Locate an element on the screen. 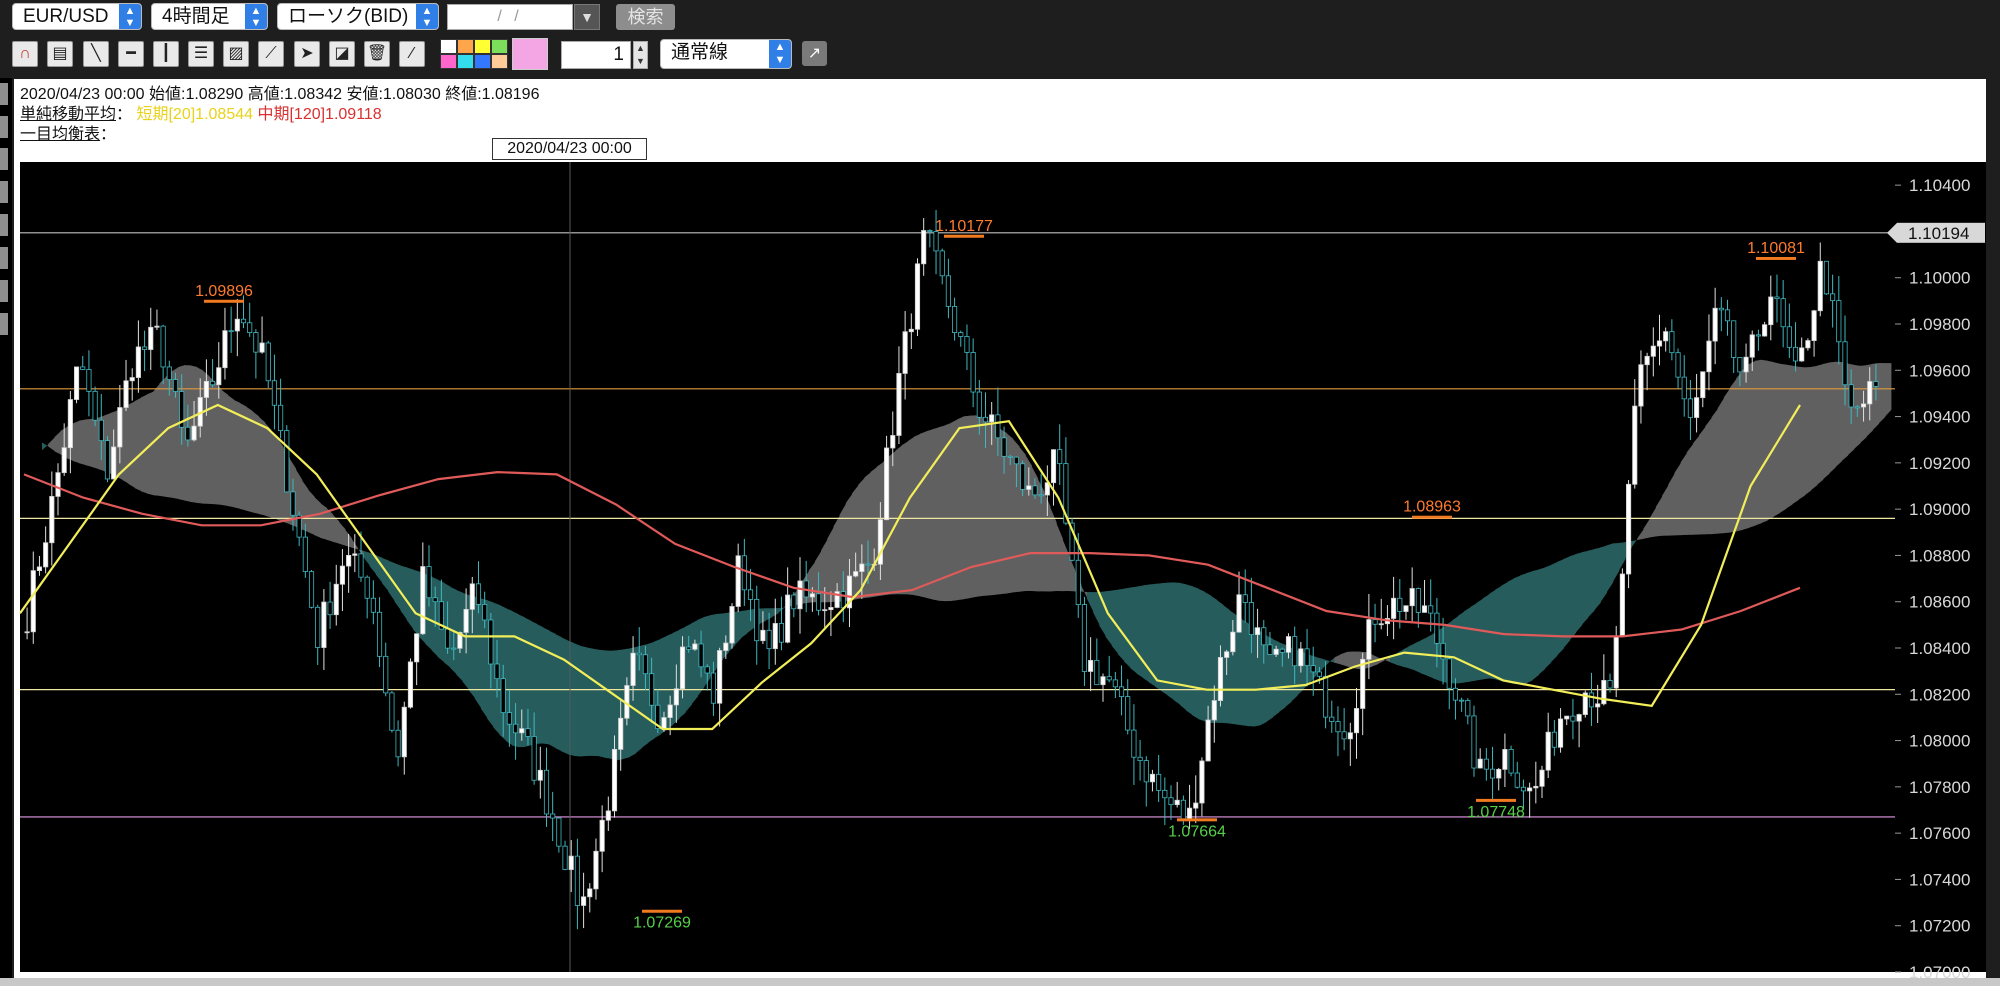  cursor-arrow-icon: ➤ is located at coordinates (307, 53).